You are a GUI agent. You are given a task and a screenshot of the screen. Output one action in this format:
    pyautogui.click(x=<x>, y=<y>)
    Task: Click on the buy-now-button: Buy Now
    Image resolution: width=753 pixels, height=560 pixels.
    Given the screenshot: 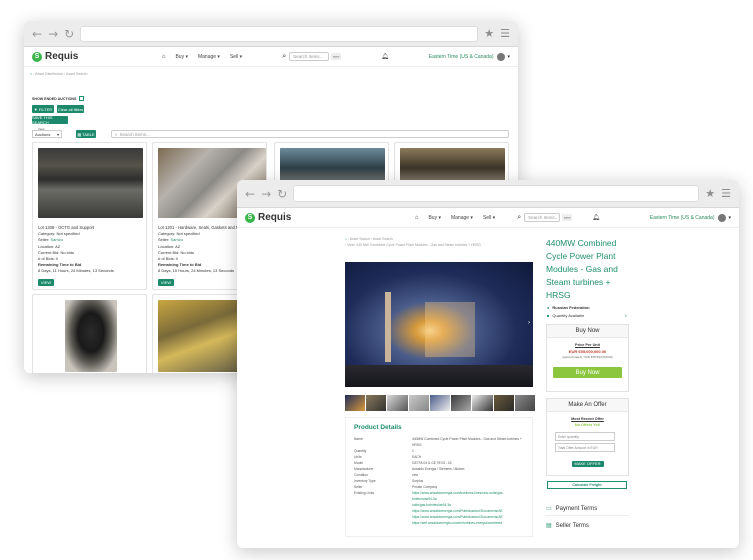 What is the action you would take?
    pyautogui.click(x=587, y=372)
    